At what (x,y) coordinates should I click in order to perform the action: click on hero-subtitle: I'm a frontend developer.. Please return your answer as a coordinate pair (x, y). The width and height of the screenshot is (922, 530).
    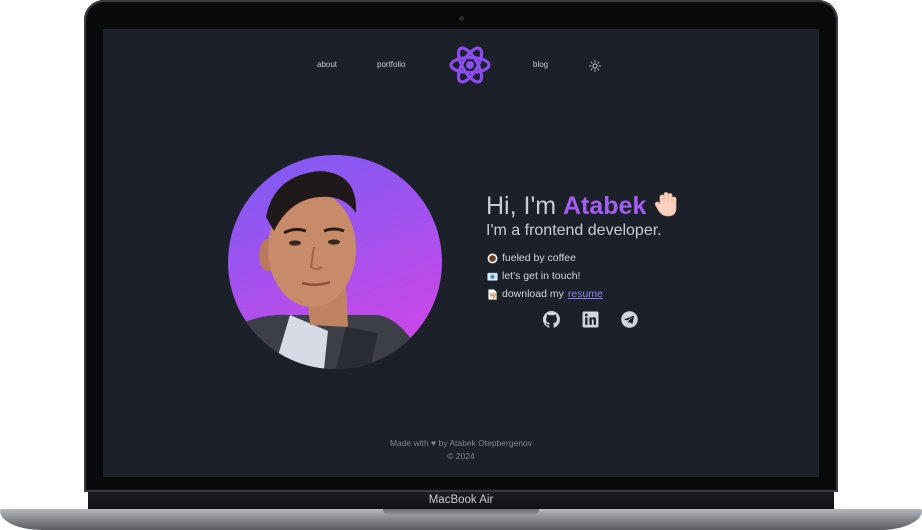
    Looking at the image, I should click on (574, 230).